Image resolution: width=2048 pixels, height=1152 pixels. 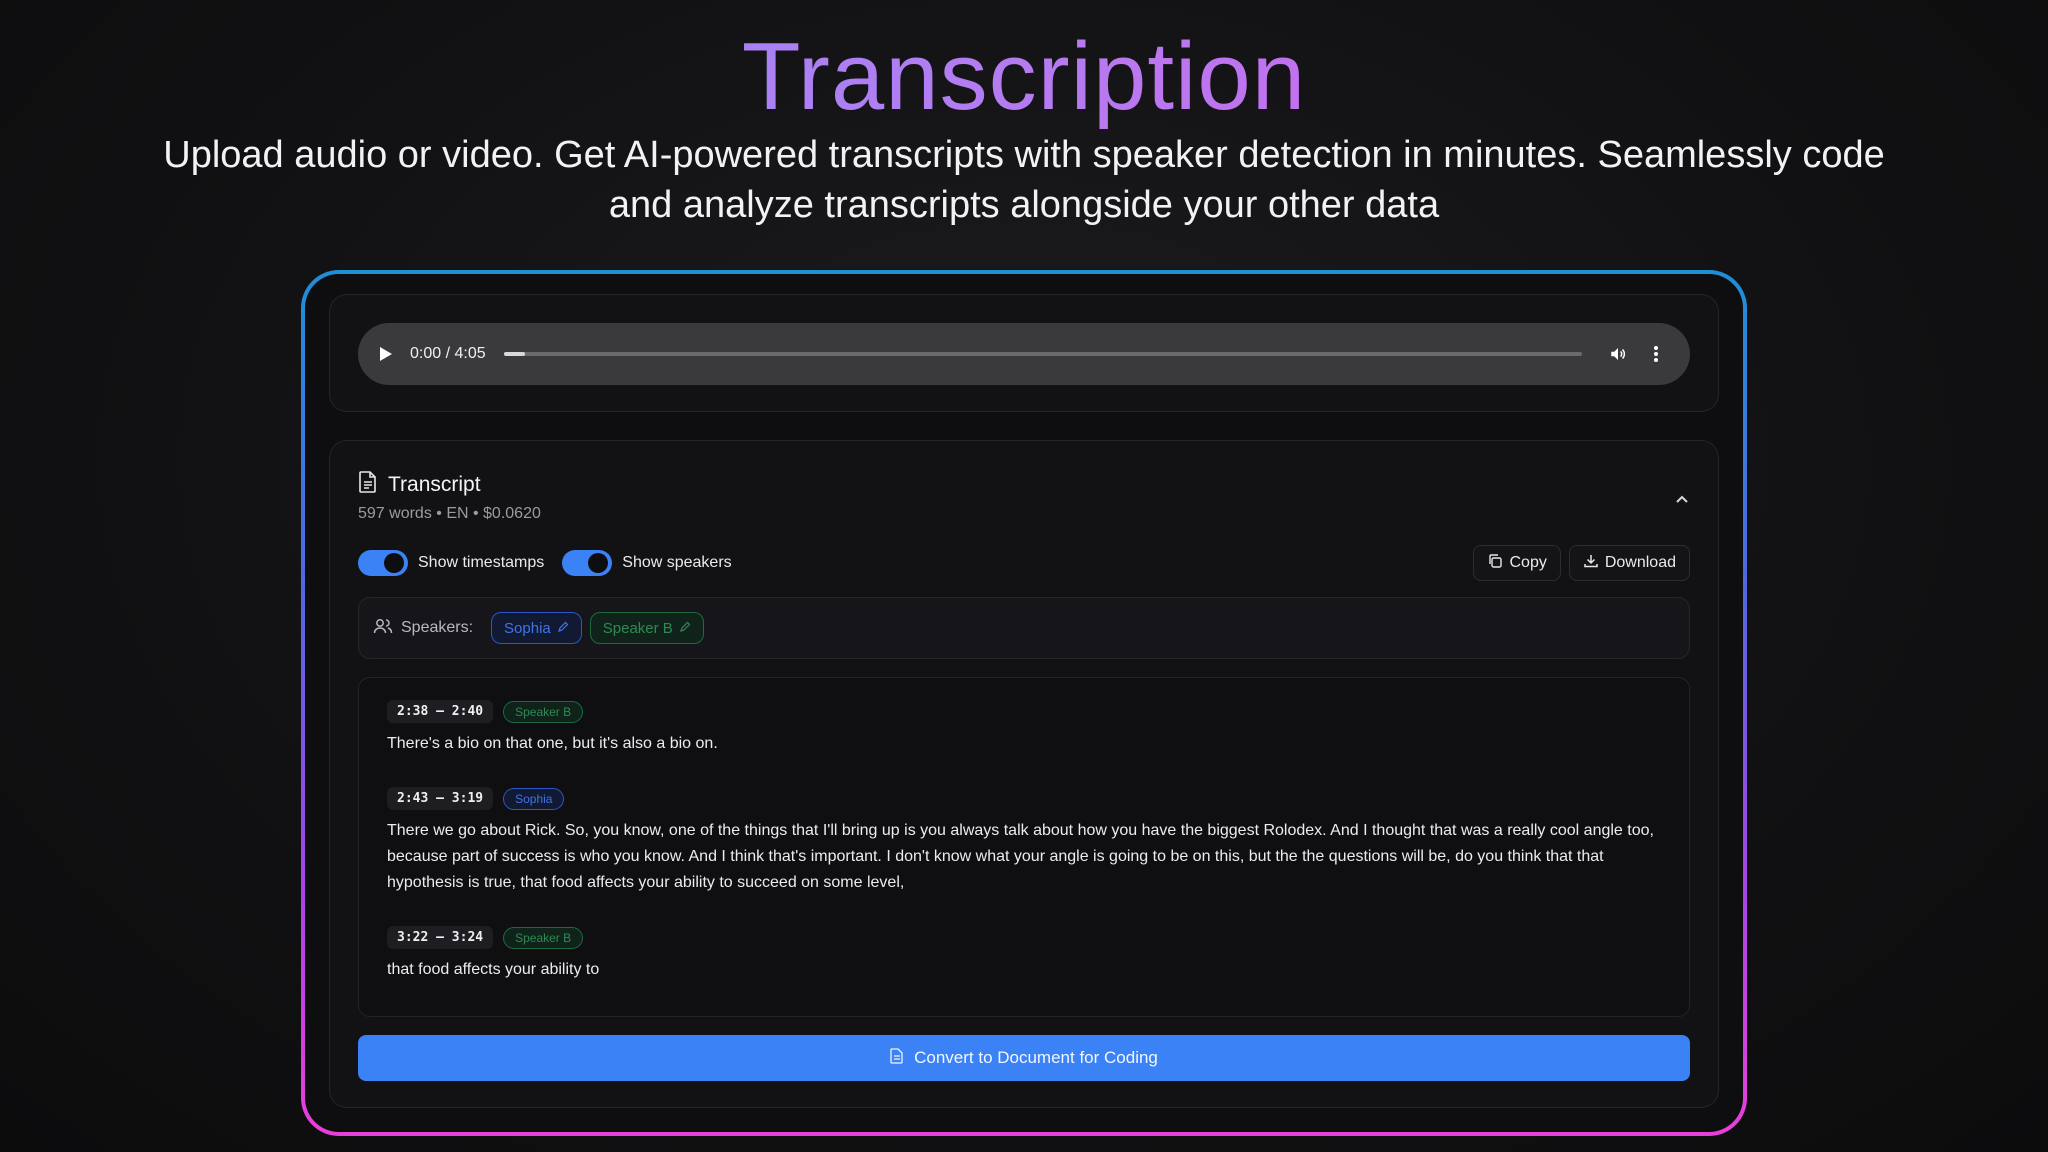 I want to click on copy-button-label: Copy, so click(x=1528, y=562).